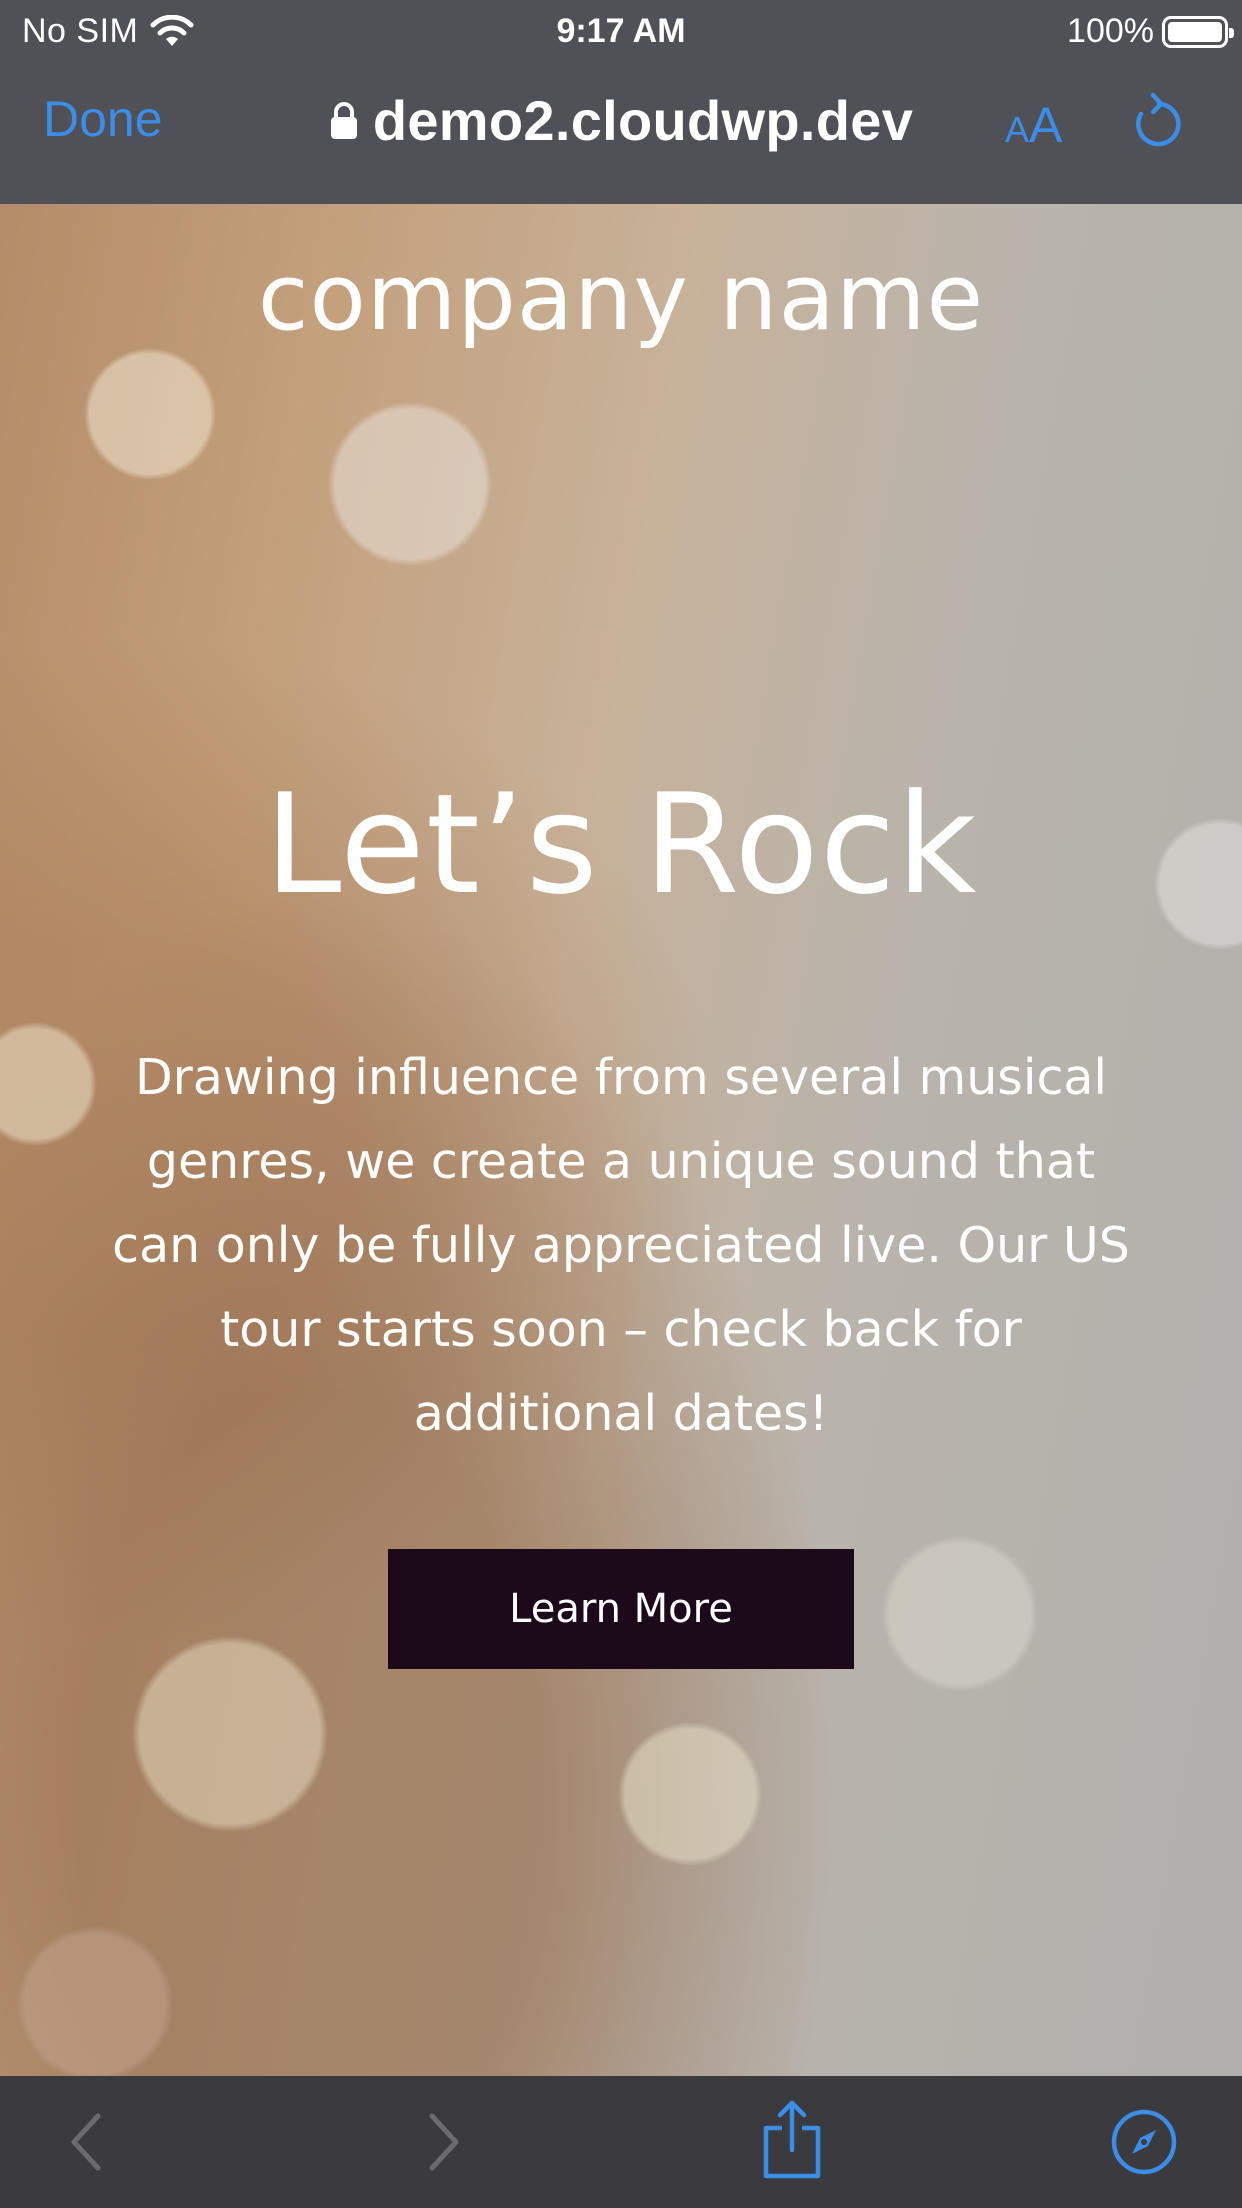 The image size is (1242, 2208). I want to click on status-bar: No SIM 9:17 AM 100%, so click(621, 31).